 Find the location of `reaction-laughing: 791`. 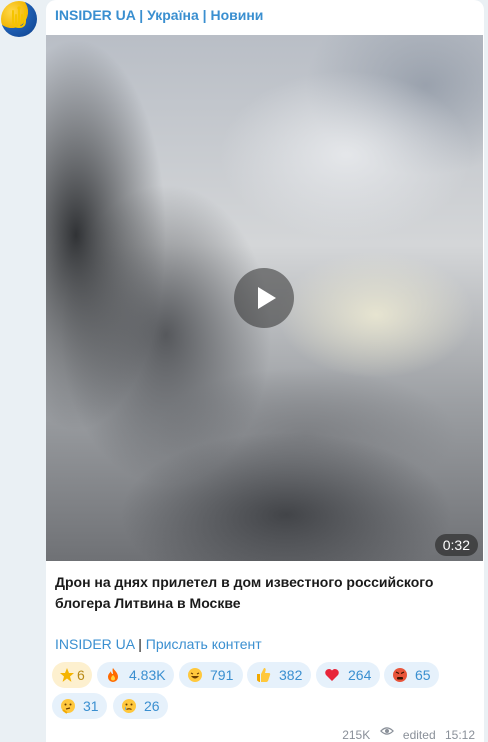

reaction-laughing: 791 is located at coordinates (211, 675).